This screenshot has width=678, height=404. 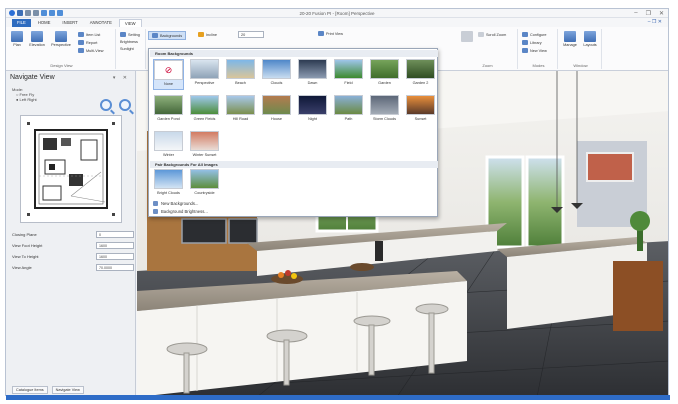 I want to click on background-thumb-winter: Winter, so click(x=168, y=146).